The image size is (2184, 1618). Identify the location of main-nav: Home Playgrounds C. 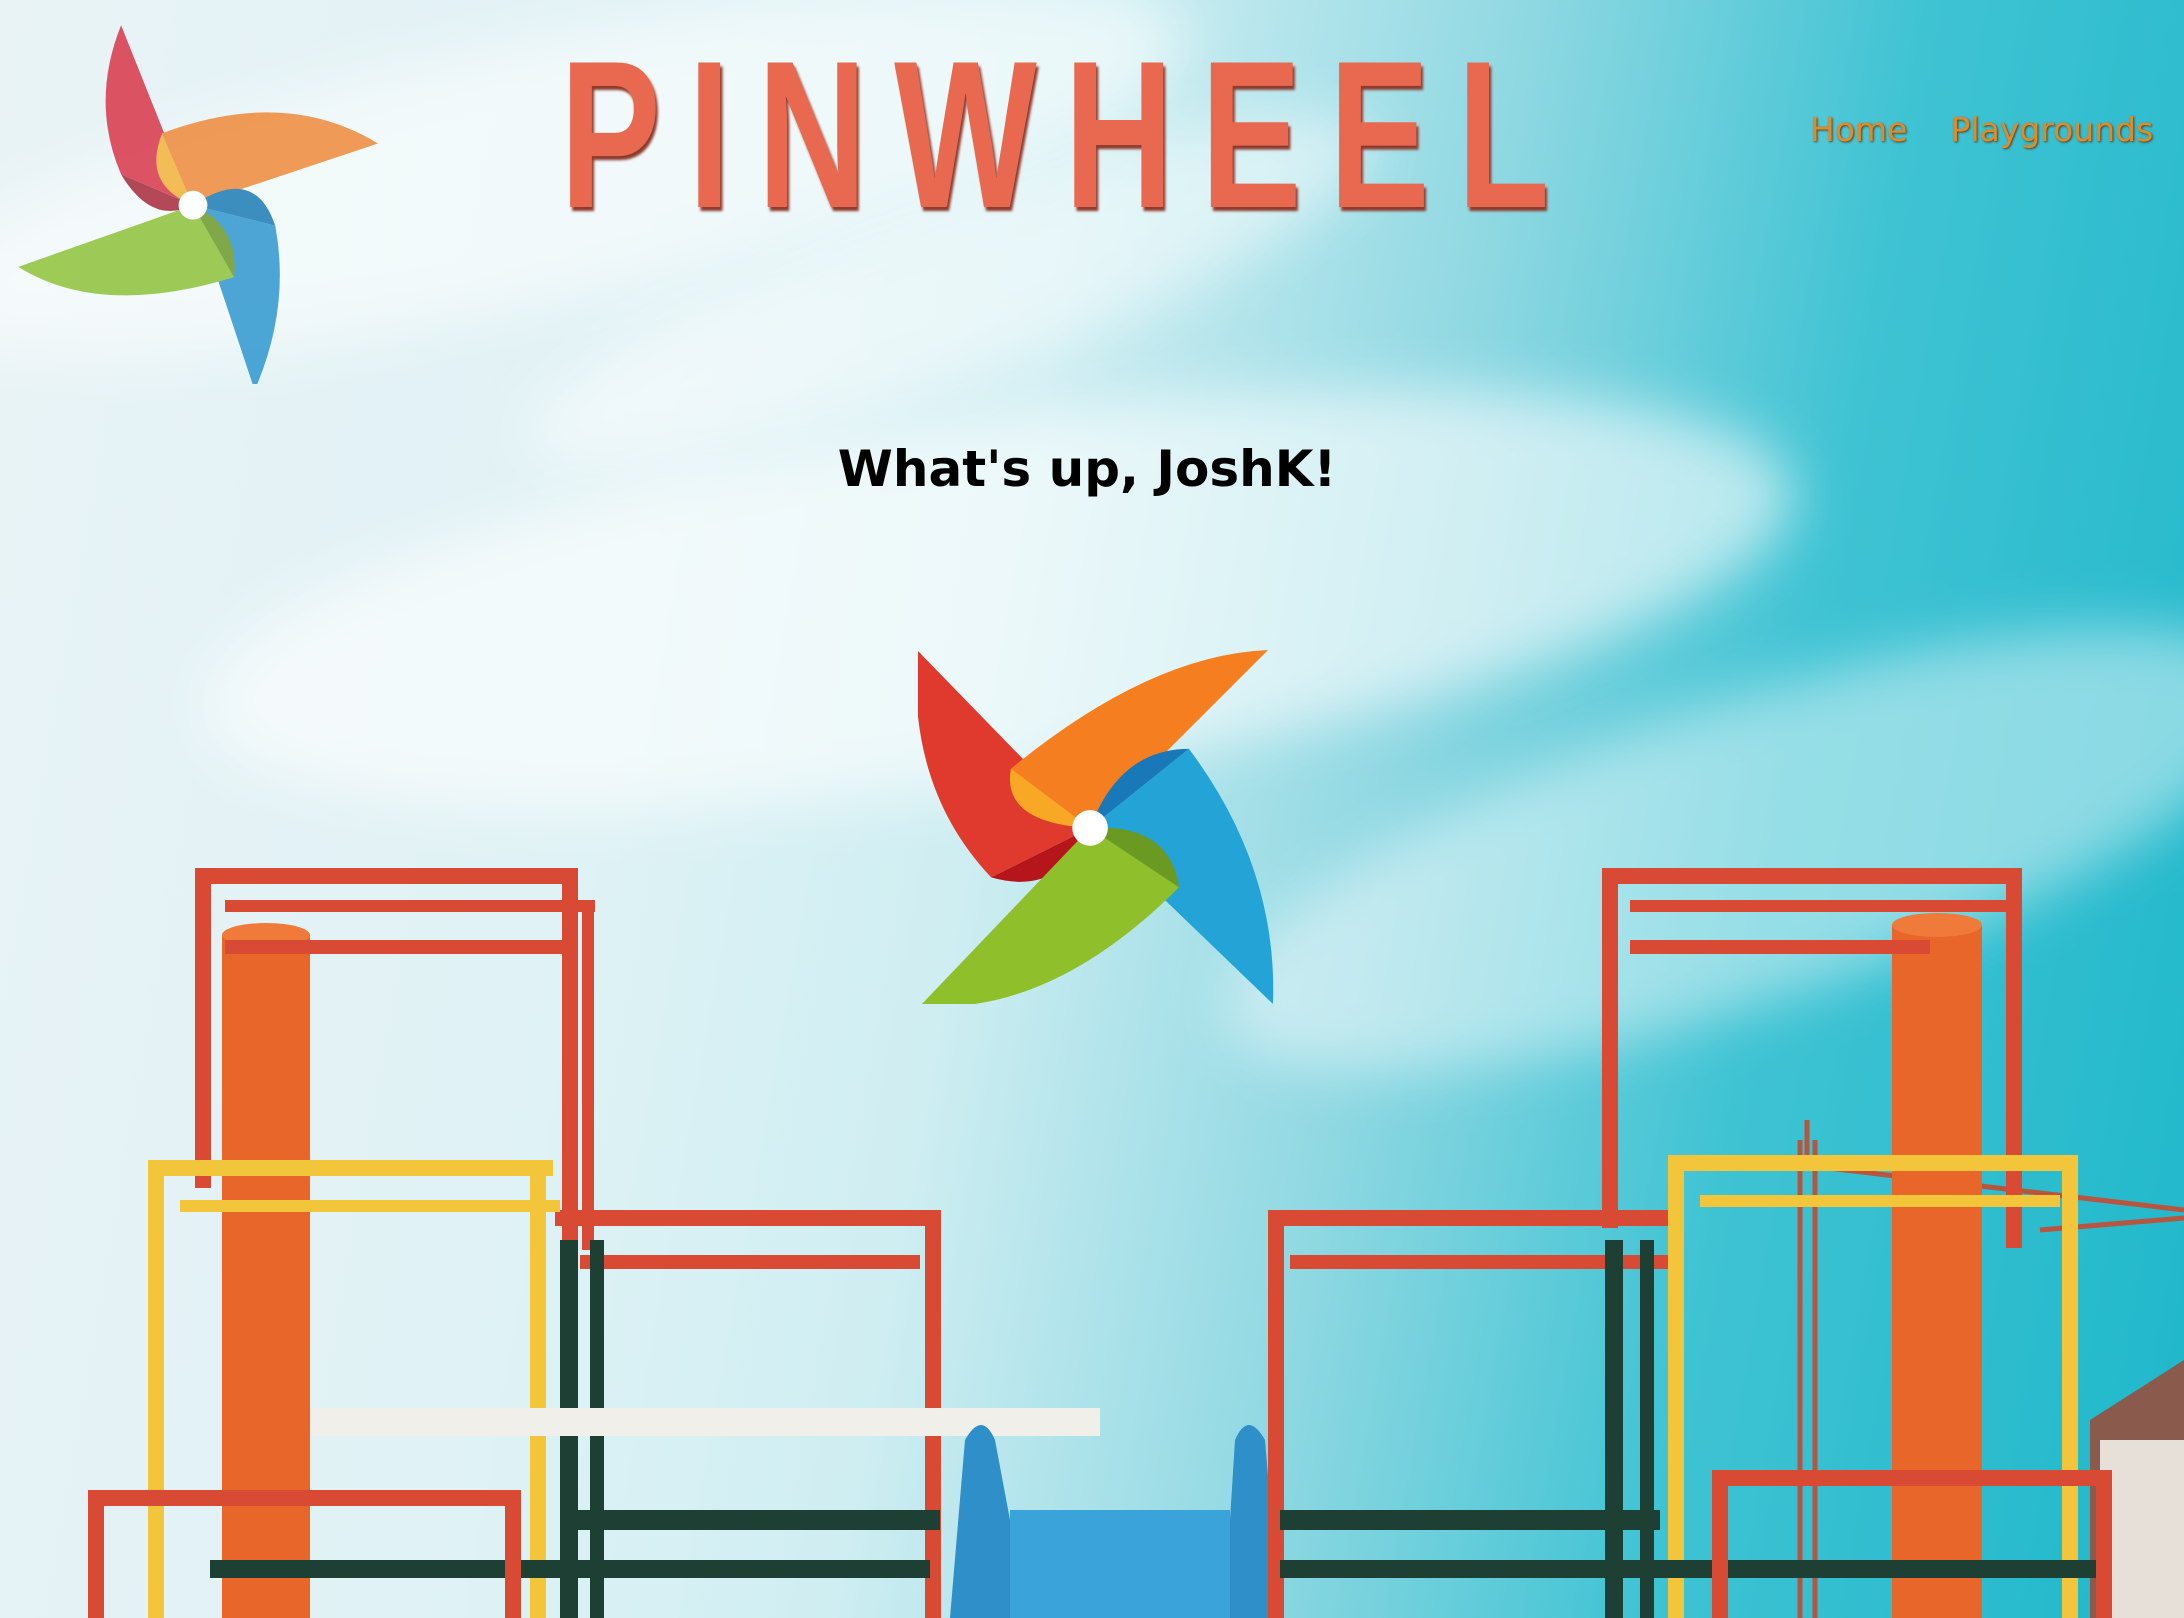
(1997, 129).